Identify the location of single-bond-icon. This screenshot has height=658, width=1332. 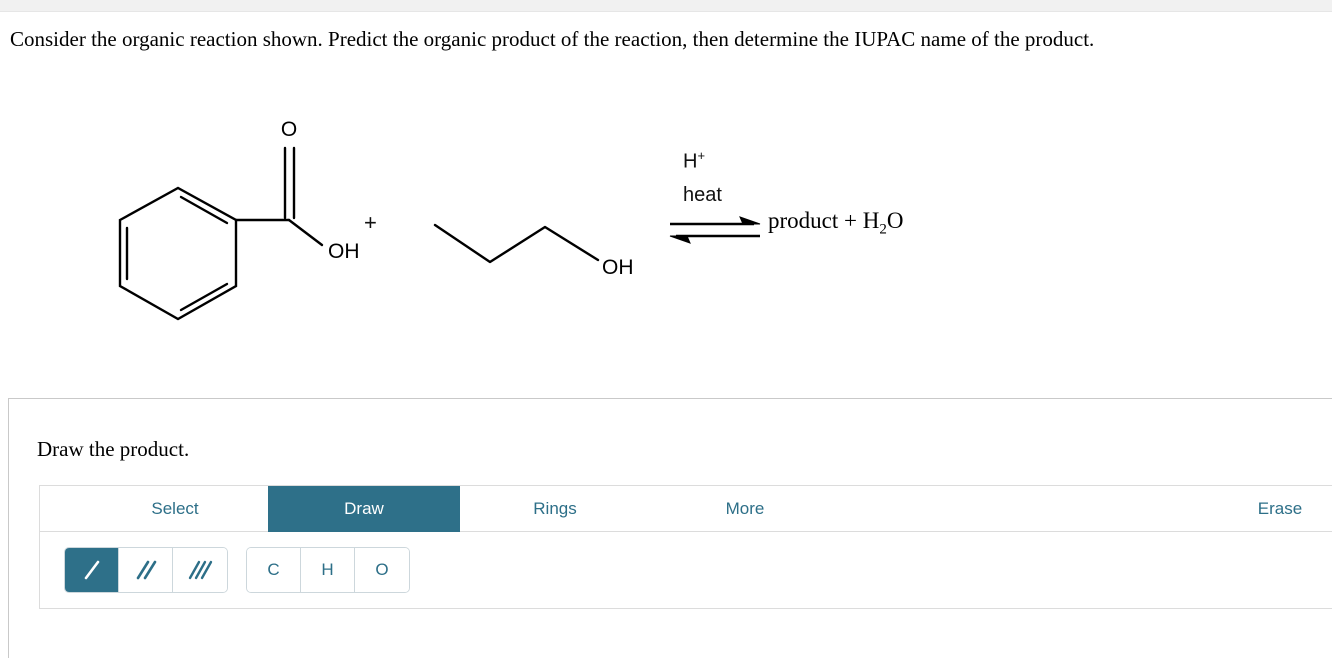
(91, 570).